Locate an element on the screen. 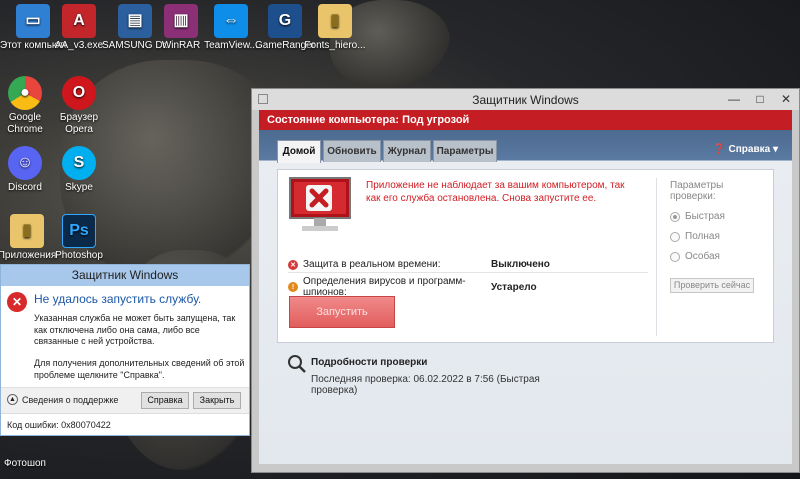  opera-icon: O is located at coordinates (79, 93).